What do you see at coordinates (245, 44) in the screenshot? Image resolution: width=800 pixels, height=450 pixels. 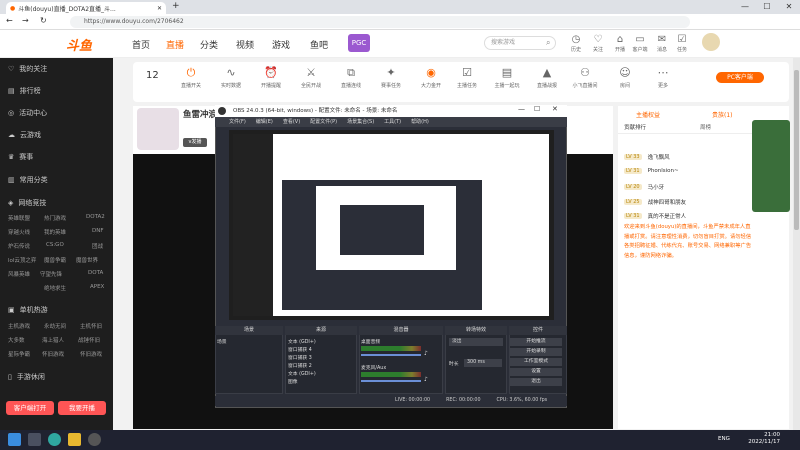 I see `nav-video: 视频` at bounding box center [245, 44].